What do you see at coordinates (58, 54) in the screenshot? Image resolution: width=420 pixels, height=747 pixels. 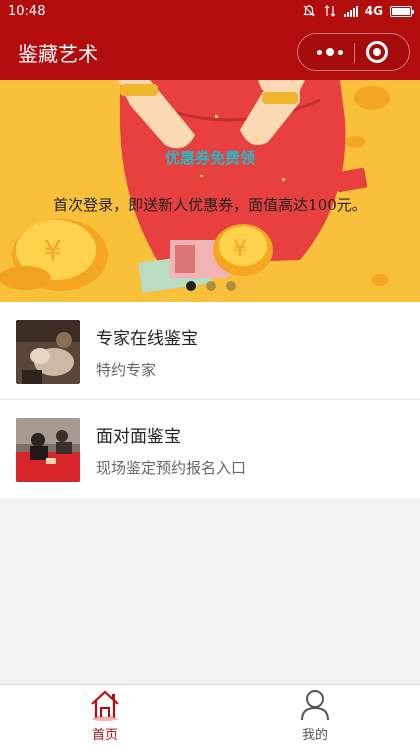 I see `page-title: 鉴藏艺术` at bounding box center [58, 54].